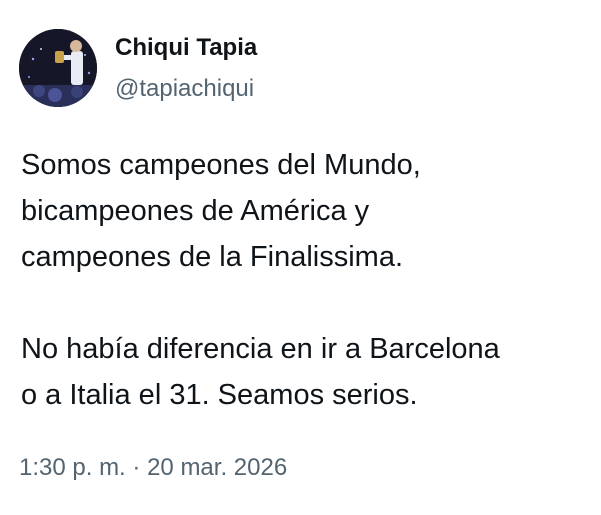 Image resolution: width=601 pixels, height=515 pixels. What do you see at coordinates (184, 89) in the screenshot?
I see `author-handle: @tapiachiqui` at bounding box center [184, 89].